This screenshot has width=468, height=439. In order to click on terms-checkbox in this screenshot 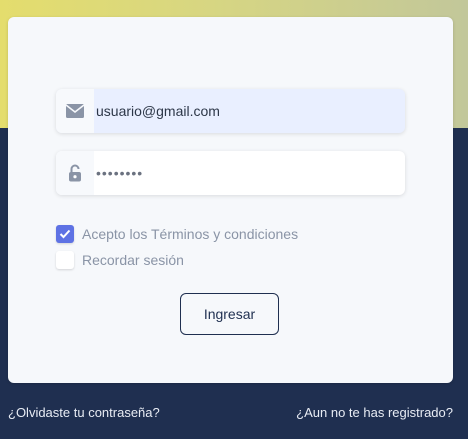, I will do `click(65, 234)`.